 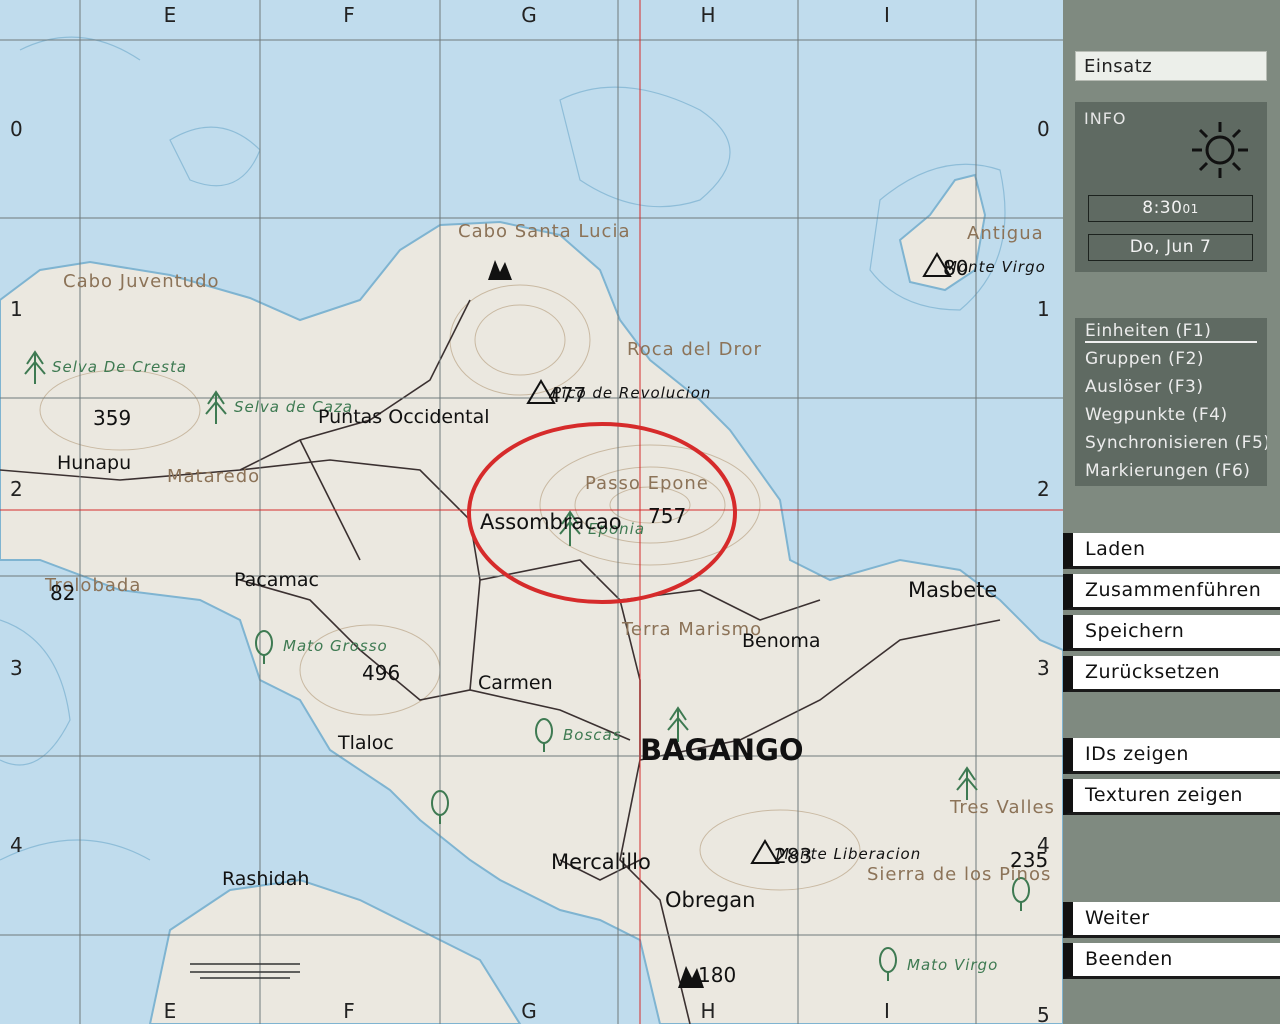 What do you see at coordinates (16, 668) in the screenshot?
I see `grid-row-3: 3` at bounding box center [16, 668].